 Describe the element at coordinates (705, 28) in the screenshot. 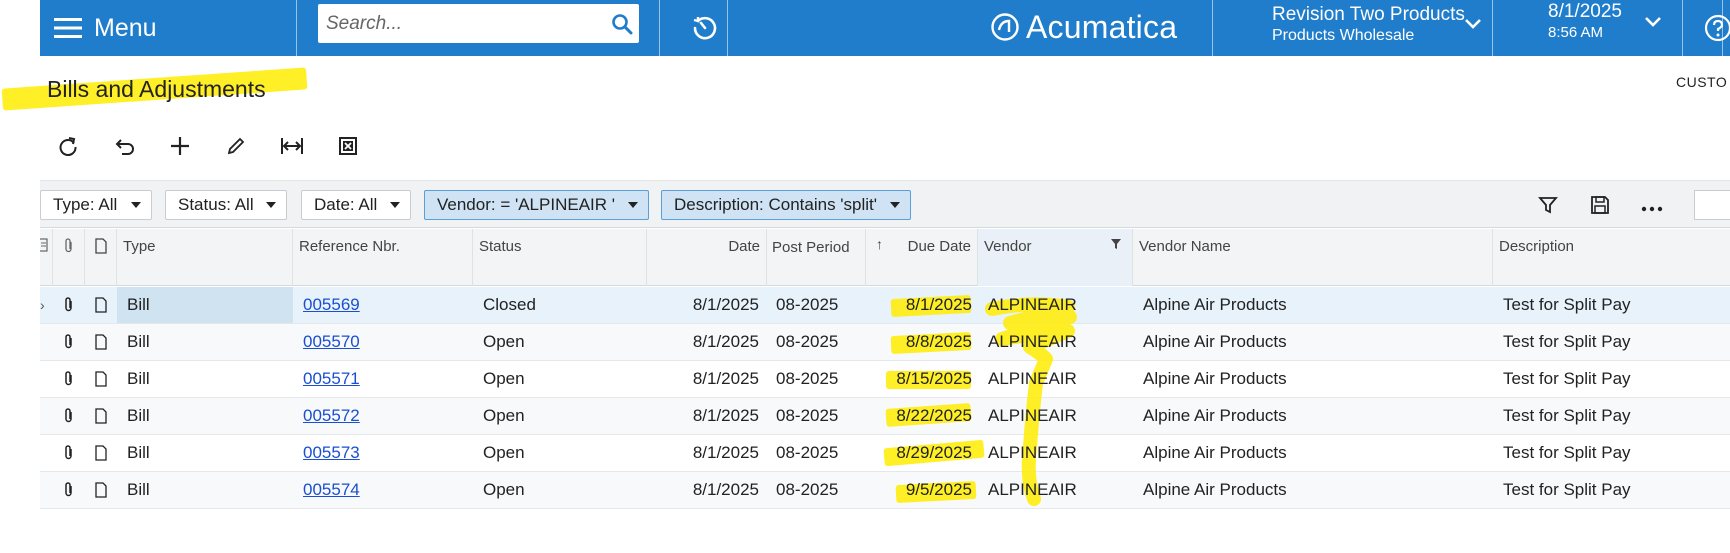

I see `recent-history-button` at that location.